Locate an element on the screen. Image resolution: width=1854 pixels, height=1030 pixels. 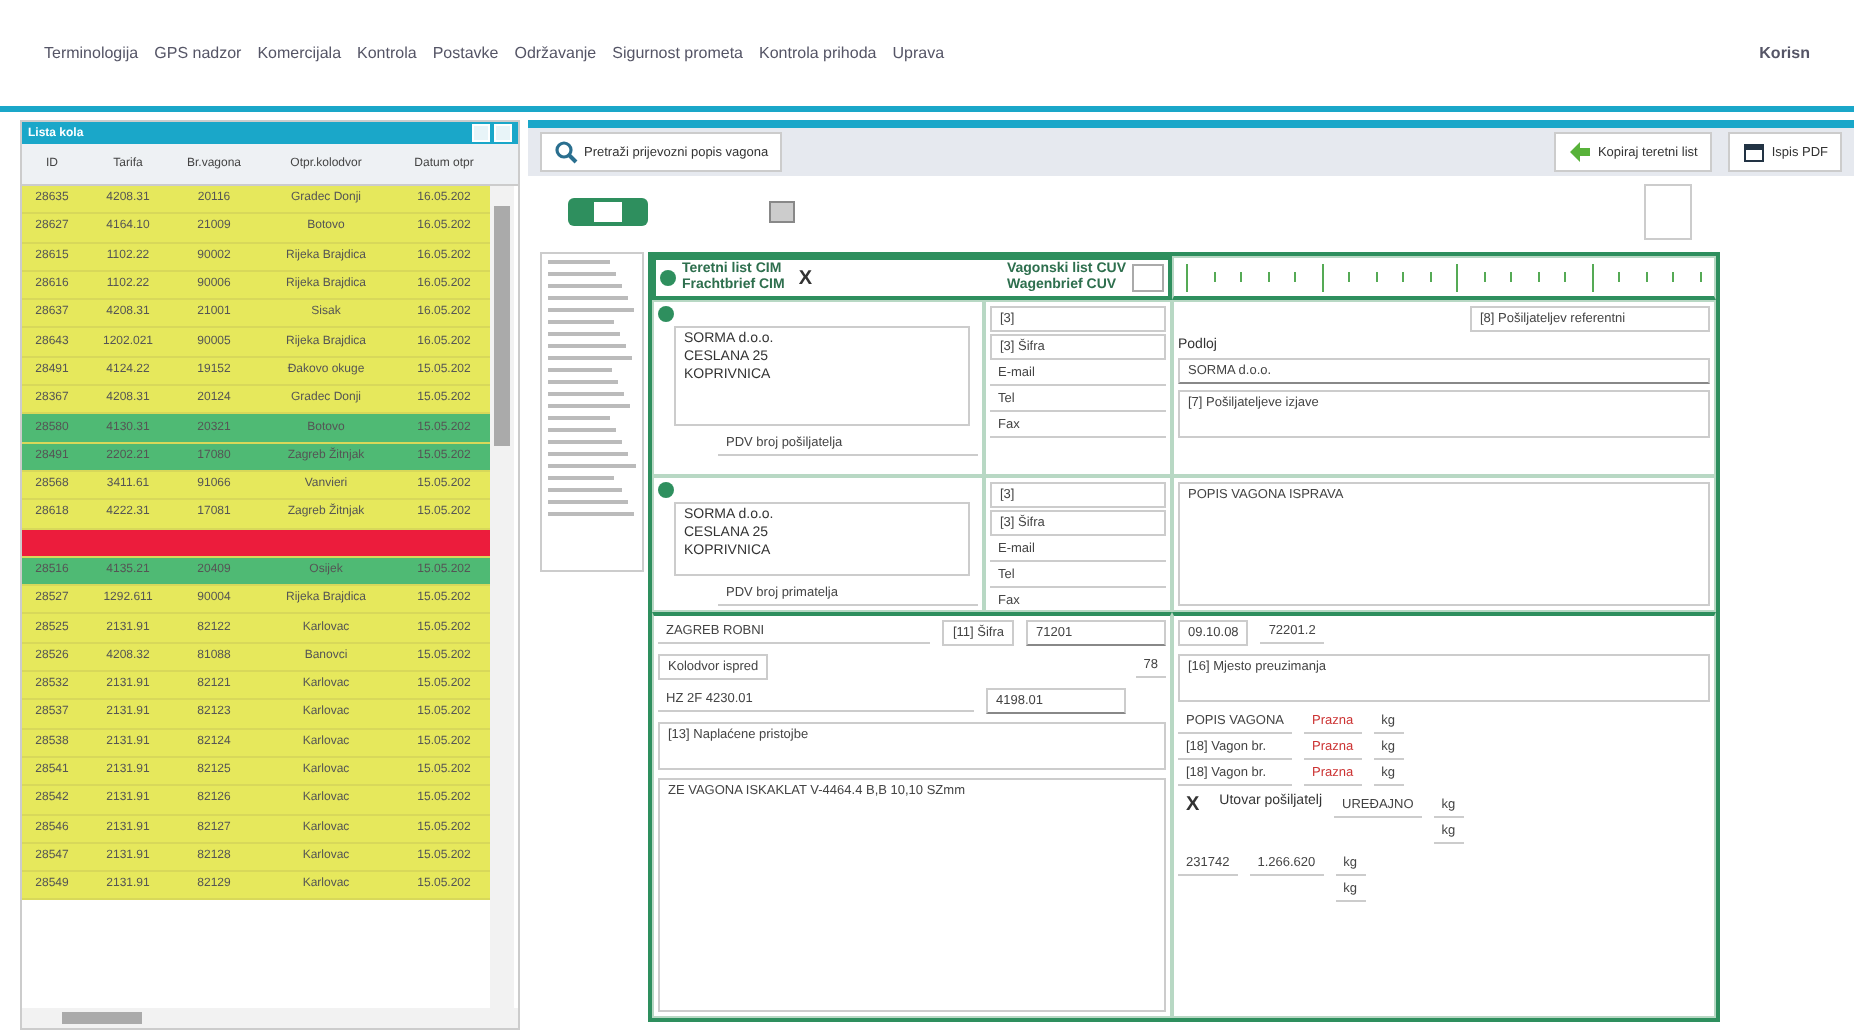
menu-item: Održavanje is located at coordinates (555, 53).